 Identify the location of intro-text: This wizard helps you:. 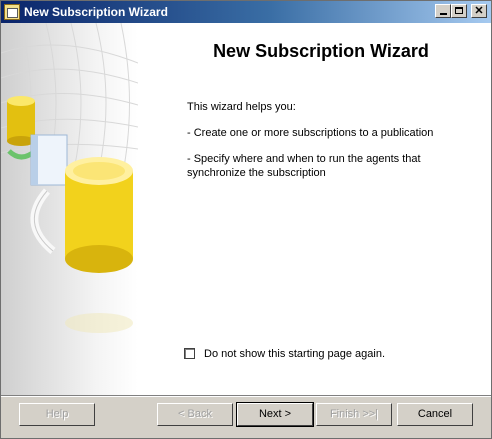
(241, 107).